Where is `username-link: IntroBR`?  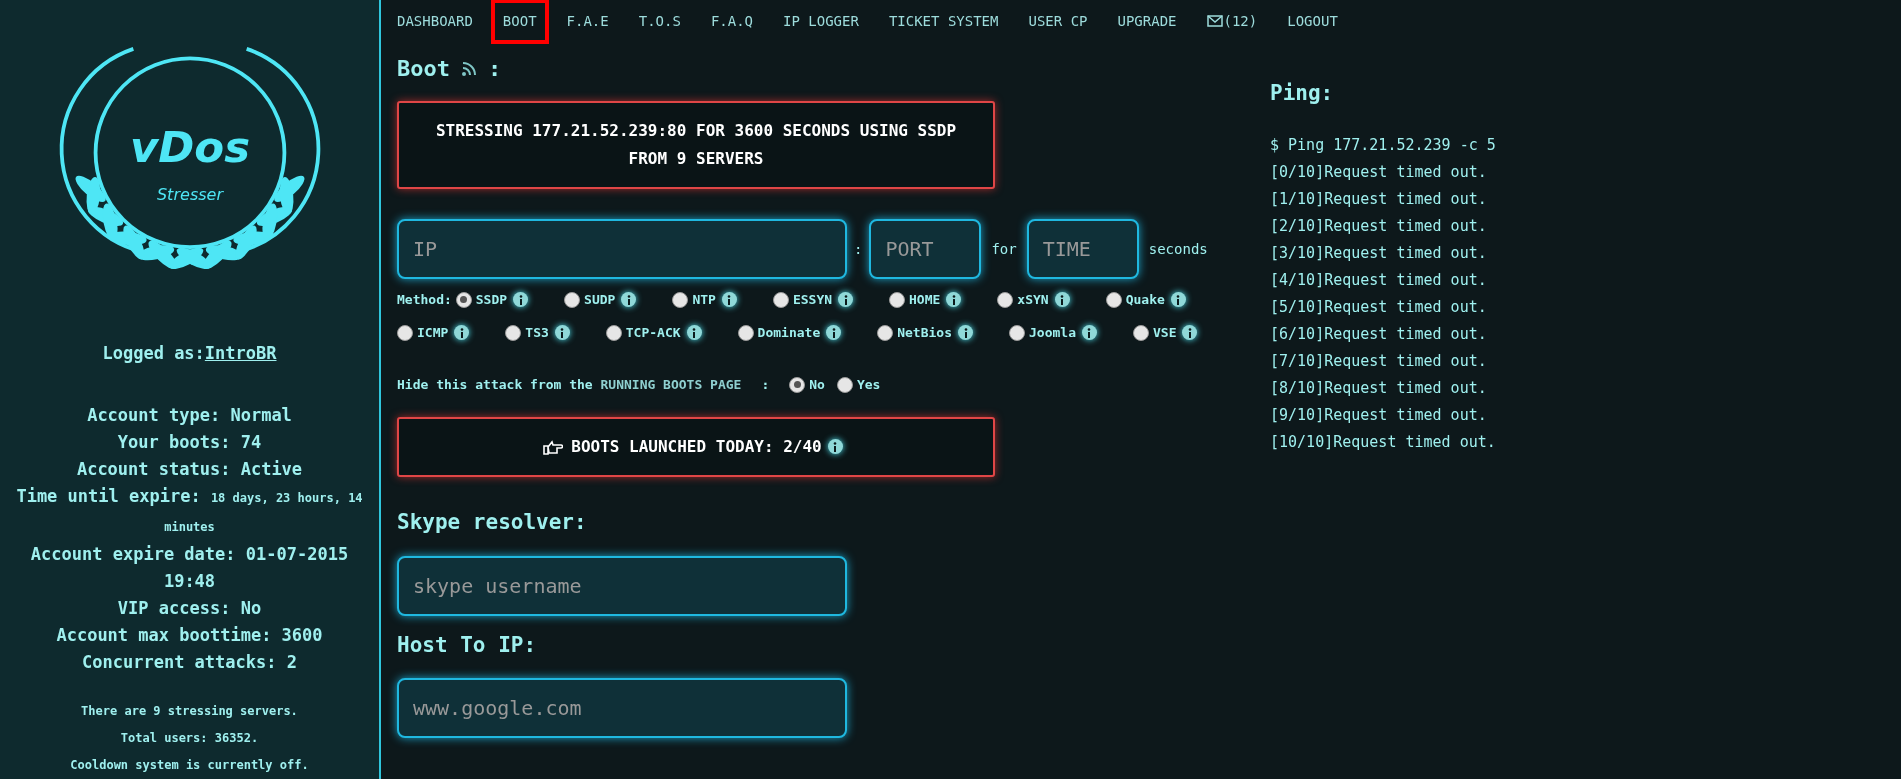
username-link: IntroBR is located at coordinates (240, 353).